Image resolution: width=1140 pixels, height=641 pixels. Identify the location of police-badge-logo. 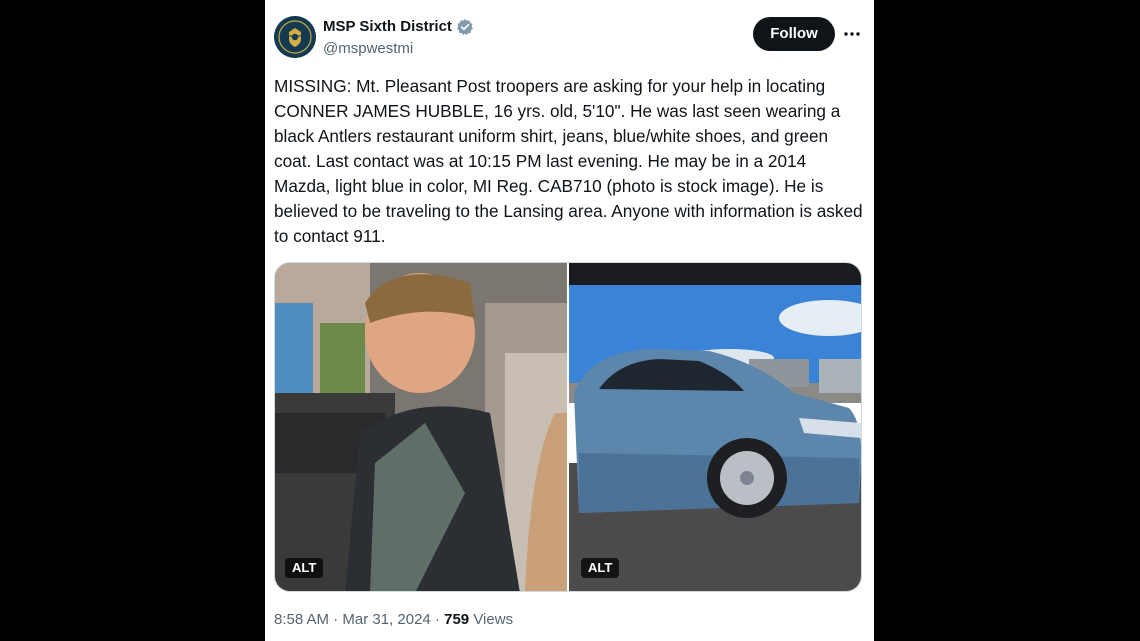
(295, 37).